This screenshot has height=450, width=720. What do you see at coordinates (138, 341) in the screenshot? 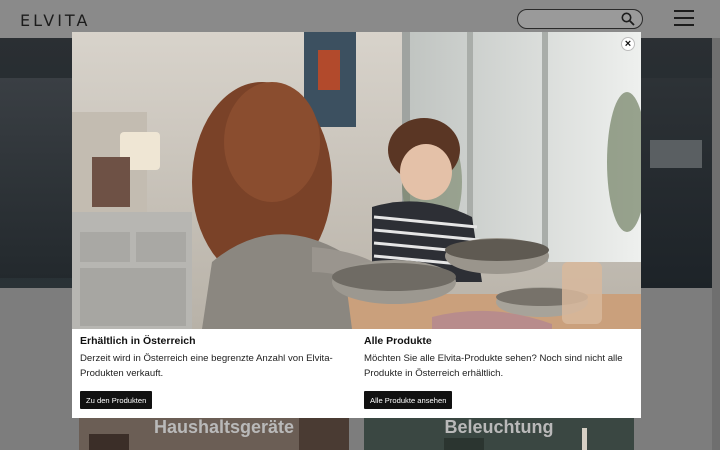
I see `austria-title: Erhältlich in Österreich` at bounding box center [138, 341].